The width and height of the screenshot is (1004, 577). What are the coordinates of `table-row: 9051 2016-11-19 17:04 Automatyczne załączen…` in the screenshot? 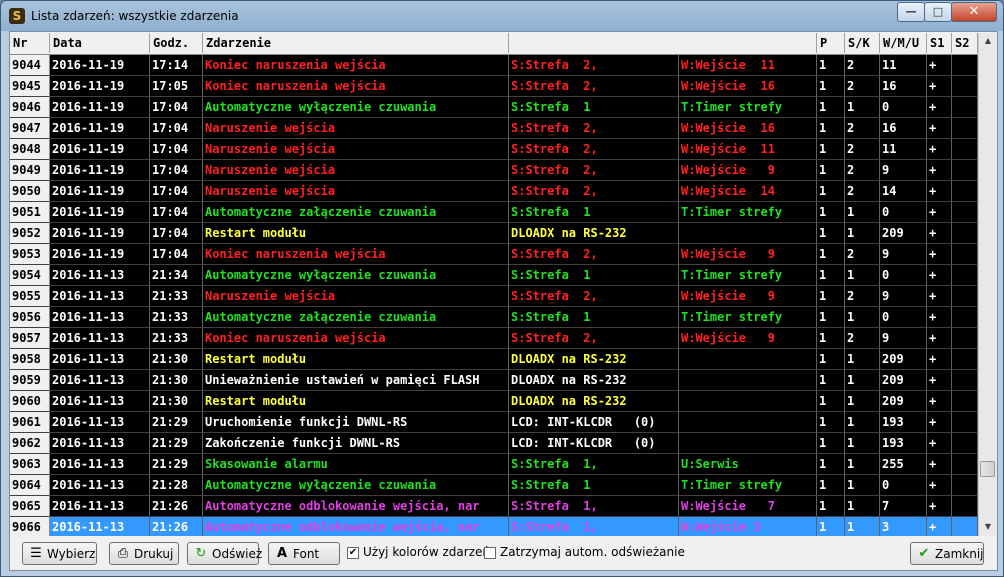 It's located at (494, 212).